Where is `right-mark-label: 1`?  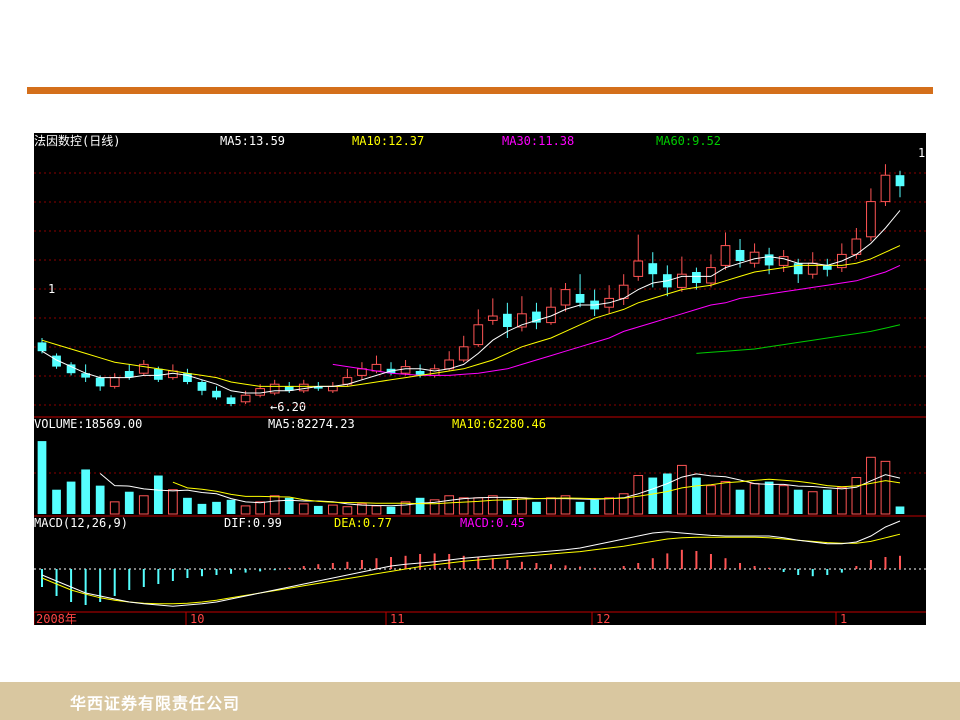
right-mark-label: 1 is located at coordinates (921, 153).